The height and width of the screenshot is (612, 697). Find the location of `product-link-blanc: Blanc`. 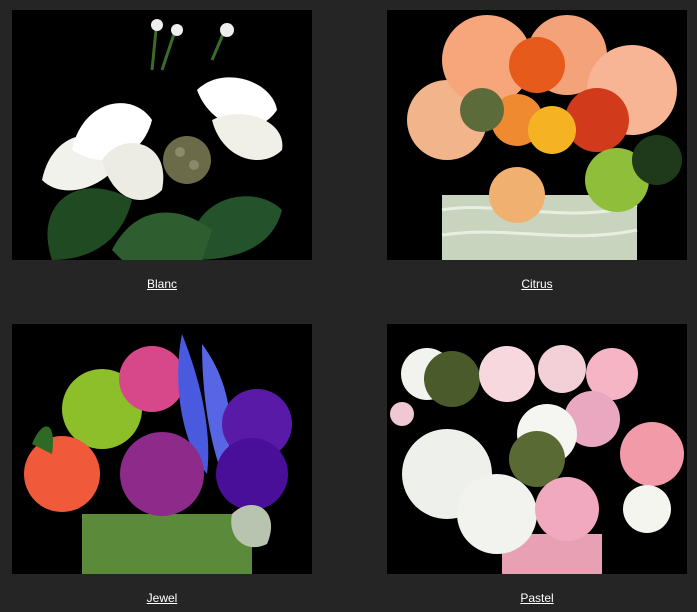

product-link-blanc: Blanc is located at coordinates (162, 284).